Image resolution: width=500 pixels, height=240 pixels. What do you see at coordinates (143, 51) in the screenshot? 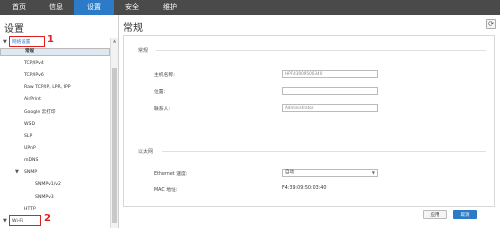
I see `section-heading-general: 常规` at bounding box center [143, 51].